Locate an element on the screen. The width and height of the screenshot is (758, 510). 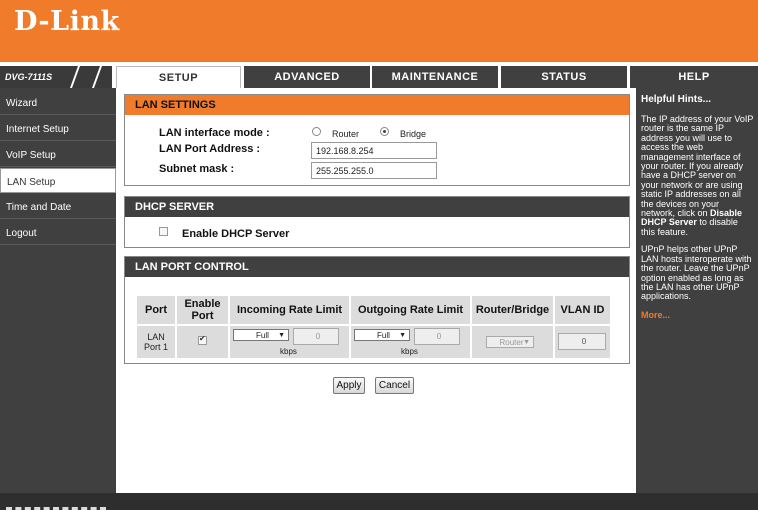
model-slash-decoration is located at coordinates (86, 77).